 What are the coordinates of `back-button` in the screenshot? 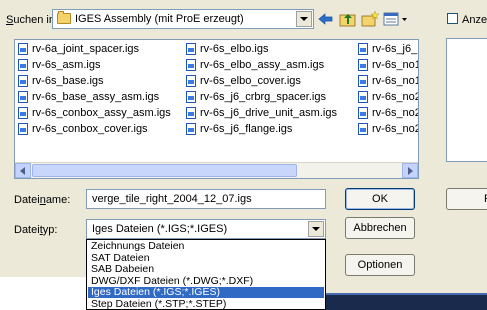 It's located at (326, 19).